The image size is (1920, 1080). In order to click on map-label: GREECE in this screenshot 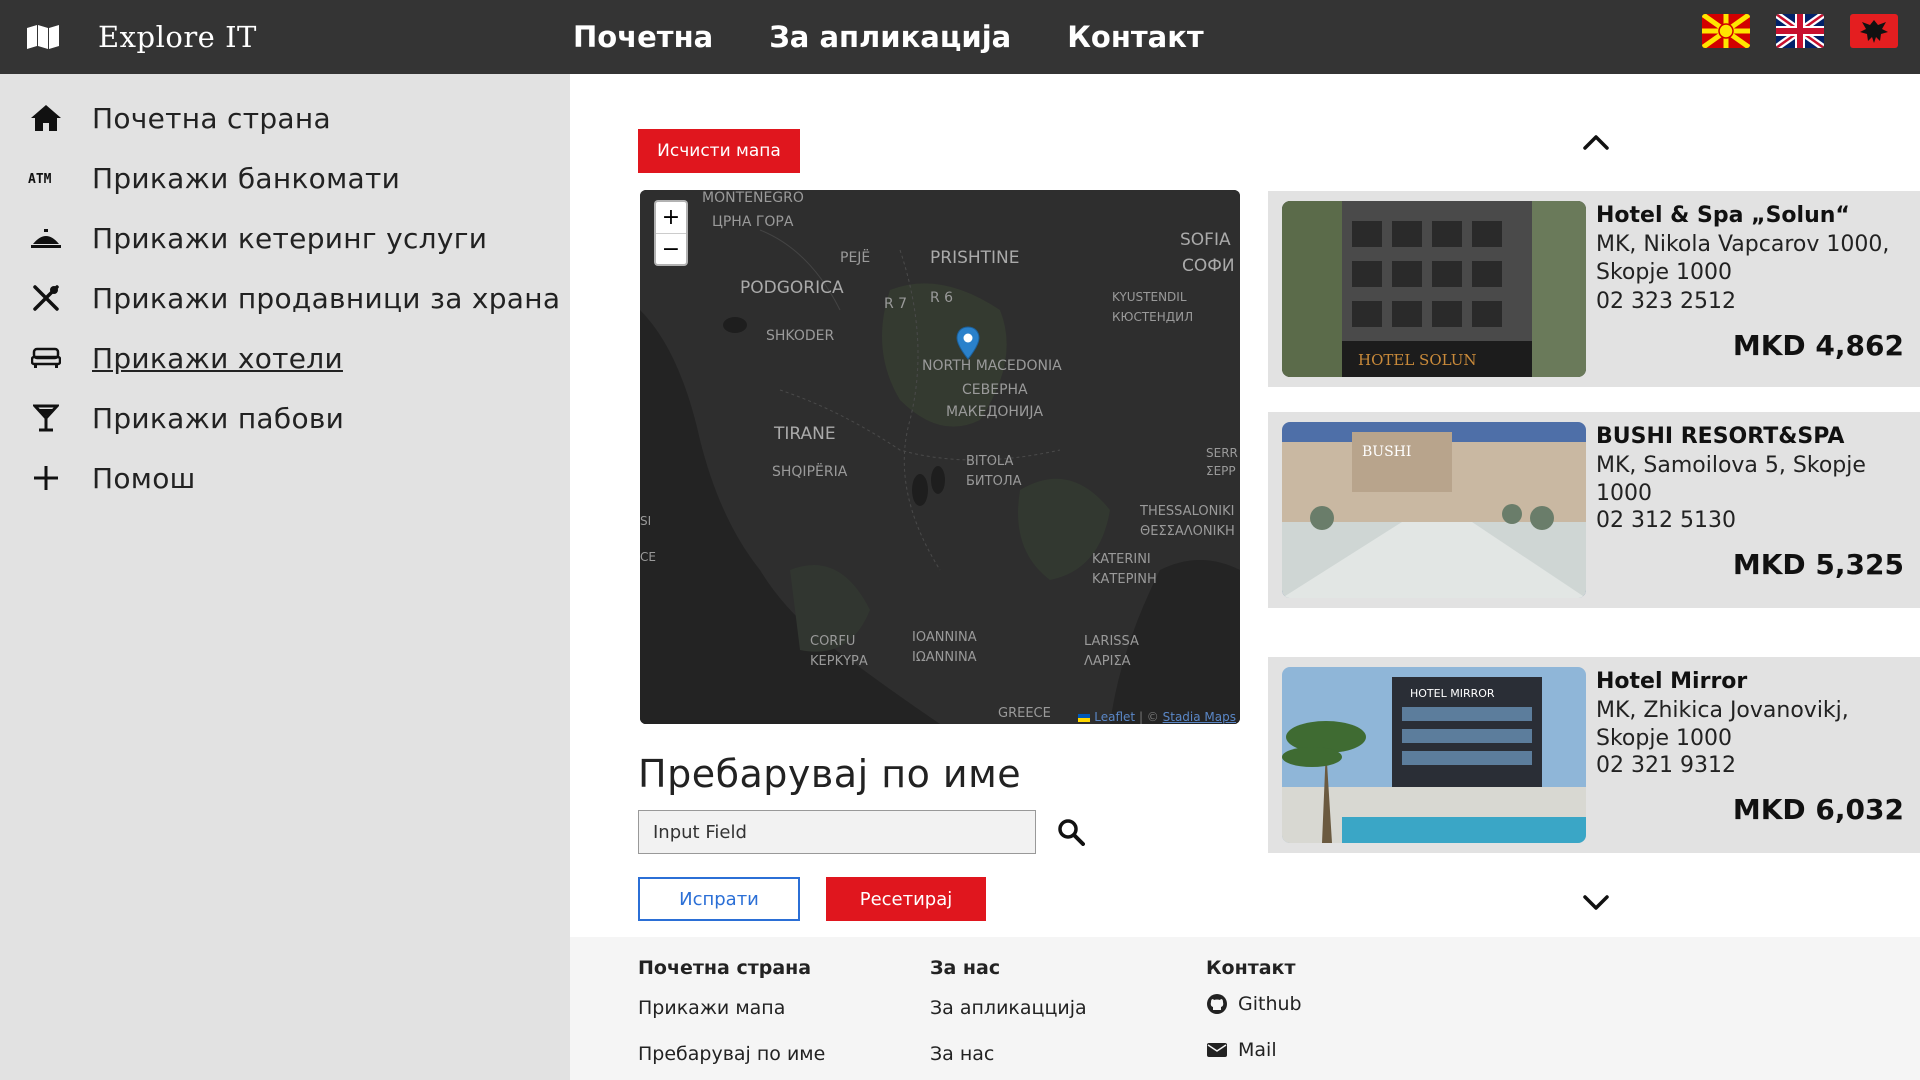, I will do `click(1024, 713)`.